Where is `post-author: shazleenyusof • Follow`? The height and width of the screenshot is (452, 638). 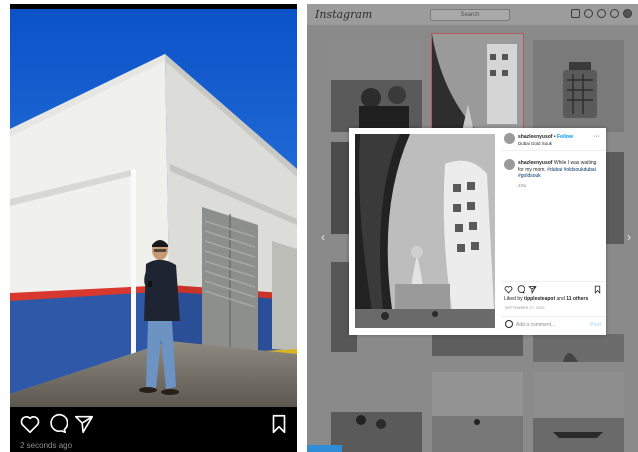 post-author: shazleenyusof • Follow is located at coordinates (545, 137).